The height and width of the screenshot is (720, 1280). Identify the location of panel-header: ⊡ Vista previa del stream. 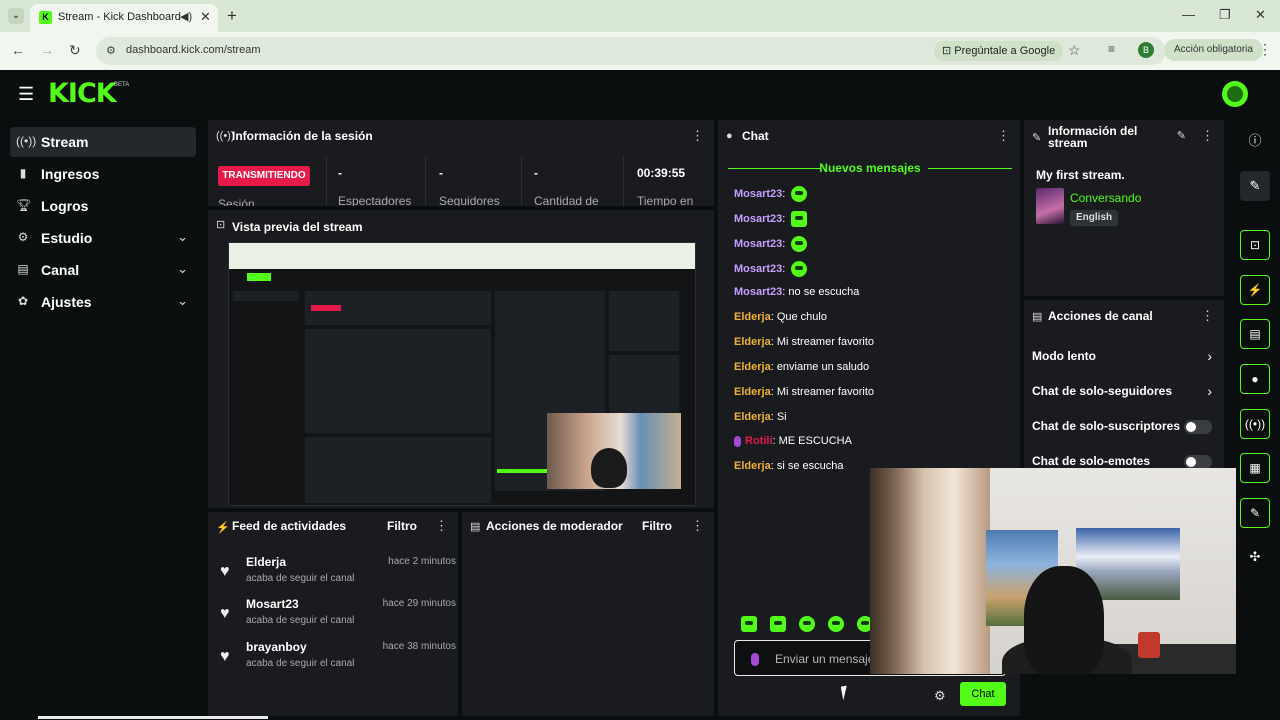
(461, 223).